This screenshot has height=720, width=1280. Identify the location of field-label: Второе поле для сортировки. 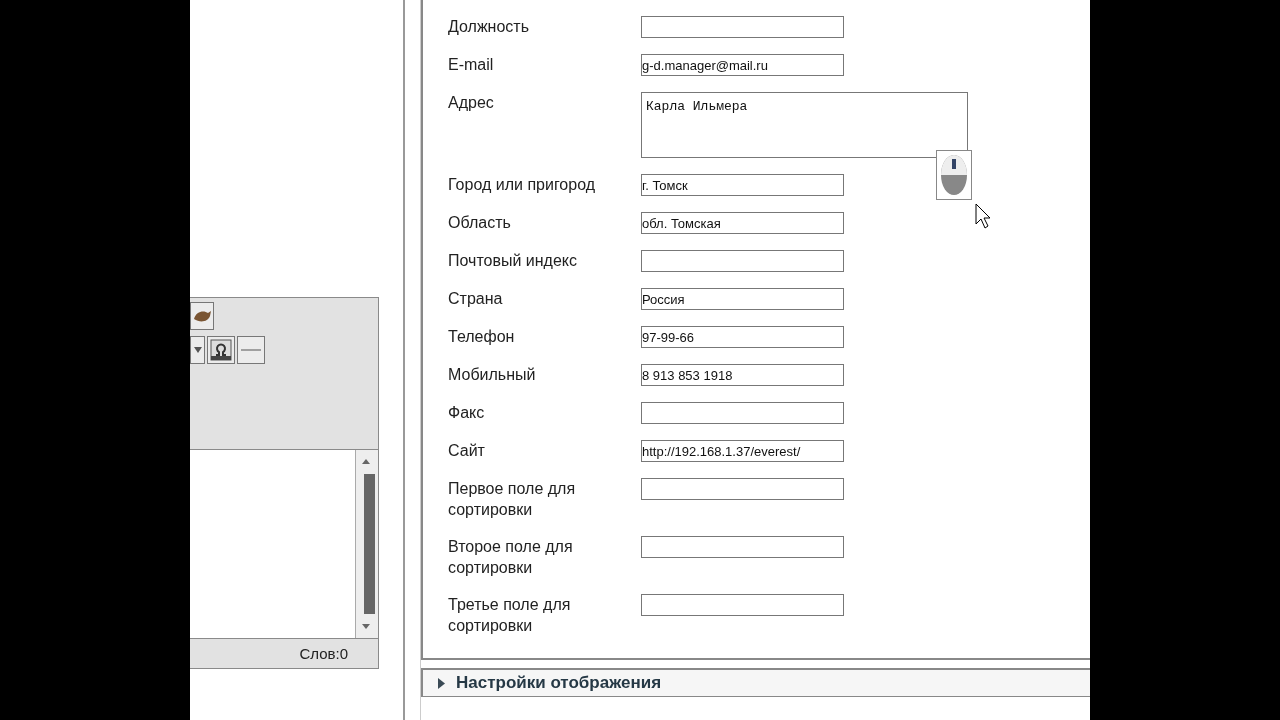
(511, 557).